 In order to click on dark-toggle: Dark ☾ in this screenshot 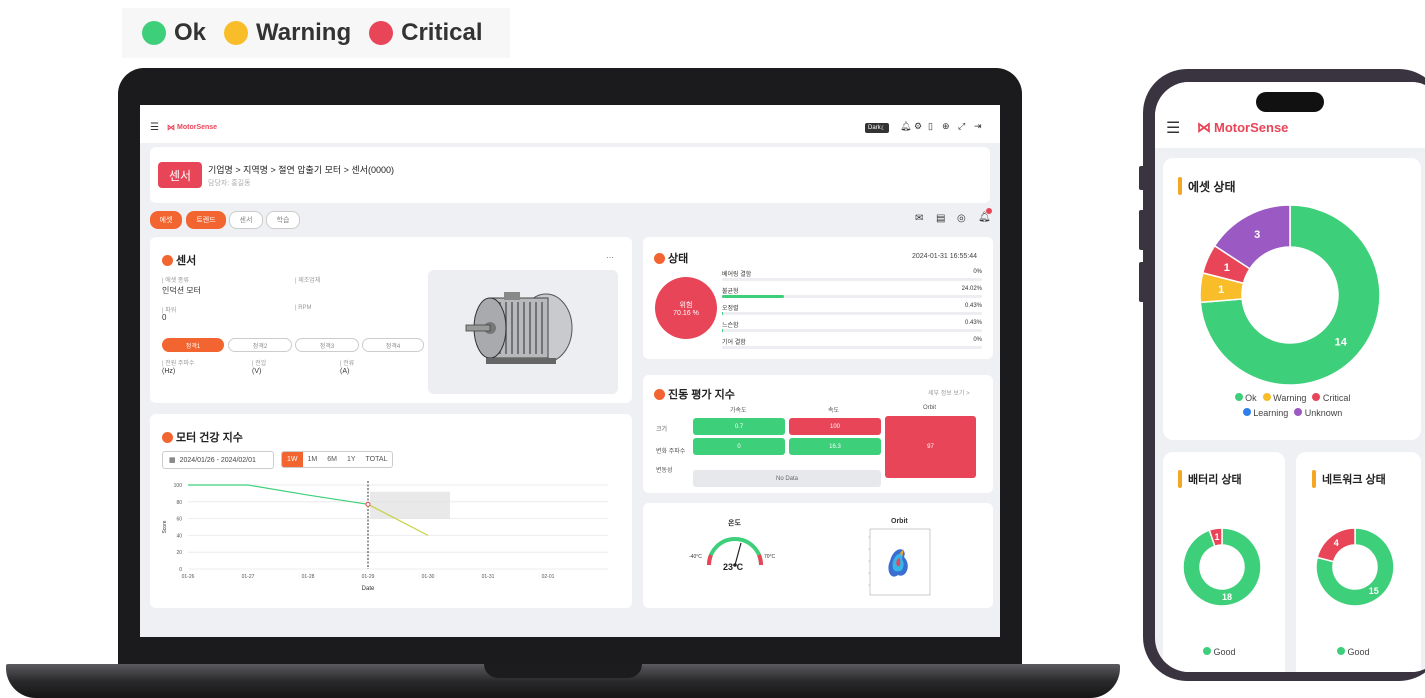, I will do `click(877, 128)`.